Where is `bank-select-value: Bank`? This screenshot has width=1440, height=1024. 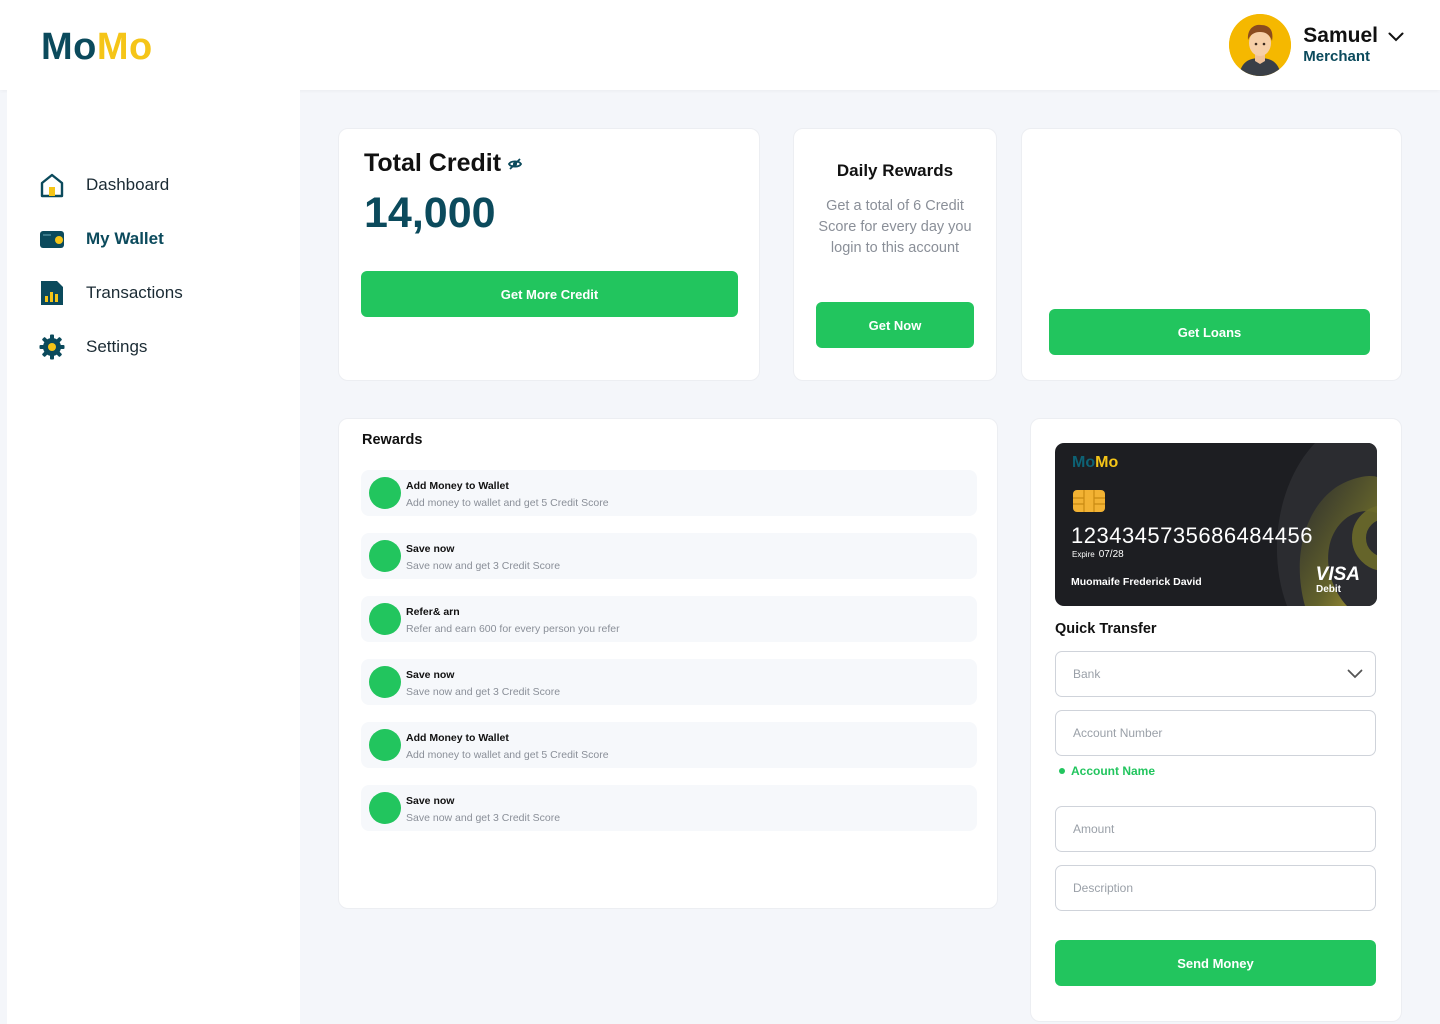 bank-select-value: Bank is located at coordinates (1087, 674).